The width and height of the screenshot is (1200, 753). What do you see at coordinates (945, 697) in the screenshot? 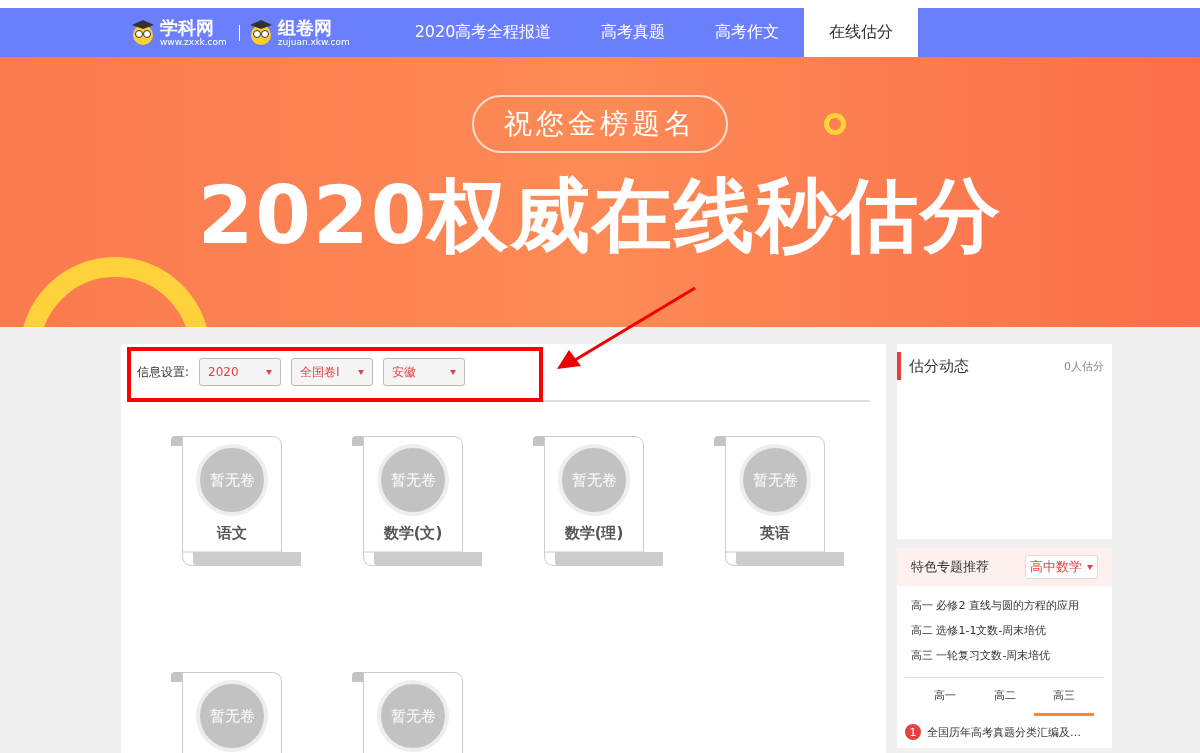
I see `grade-tab: 高一` at bounding box center [945, 697].